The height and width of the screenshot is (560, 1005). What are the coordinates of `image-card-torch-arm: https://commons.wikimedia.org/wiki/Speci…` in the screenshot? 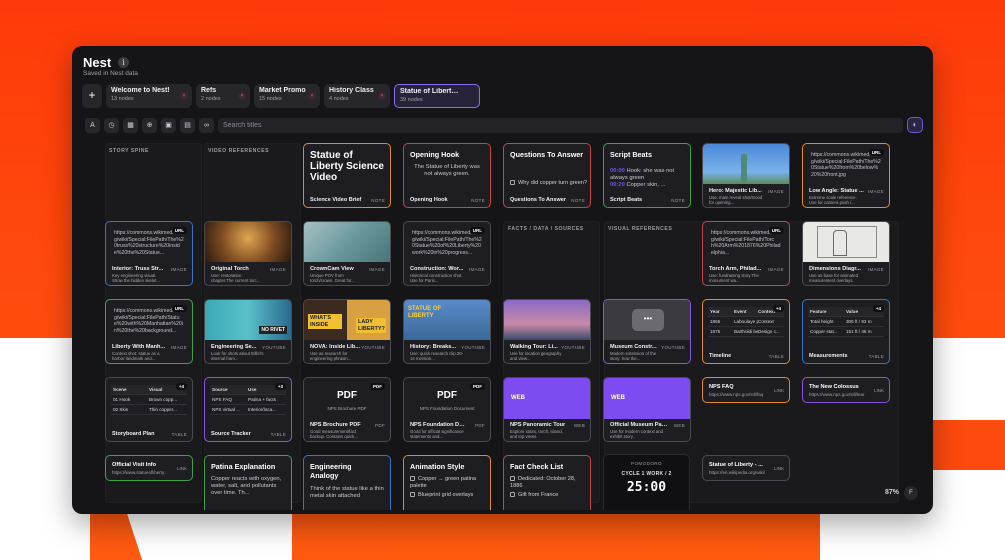 It's located at (746, 253).